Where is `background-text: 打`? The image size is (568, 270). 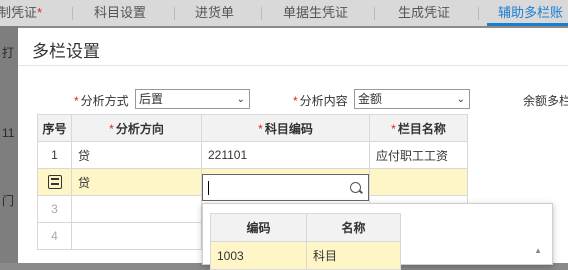 background-text: 打 is located at coordinates (8, 53).